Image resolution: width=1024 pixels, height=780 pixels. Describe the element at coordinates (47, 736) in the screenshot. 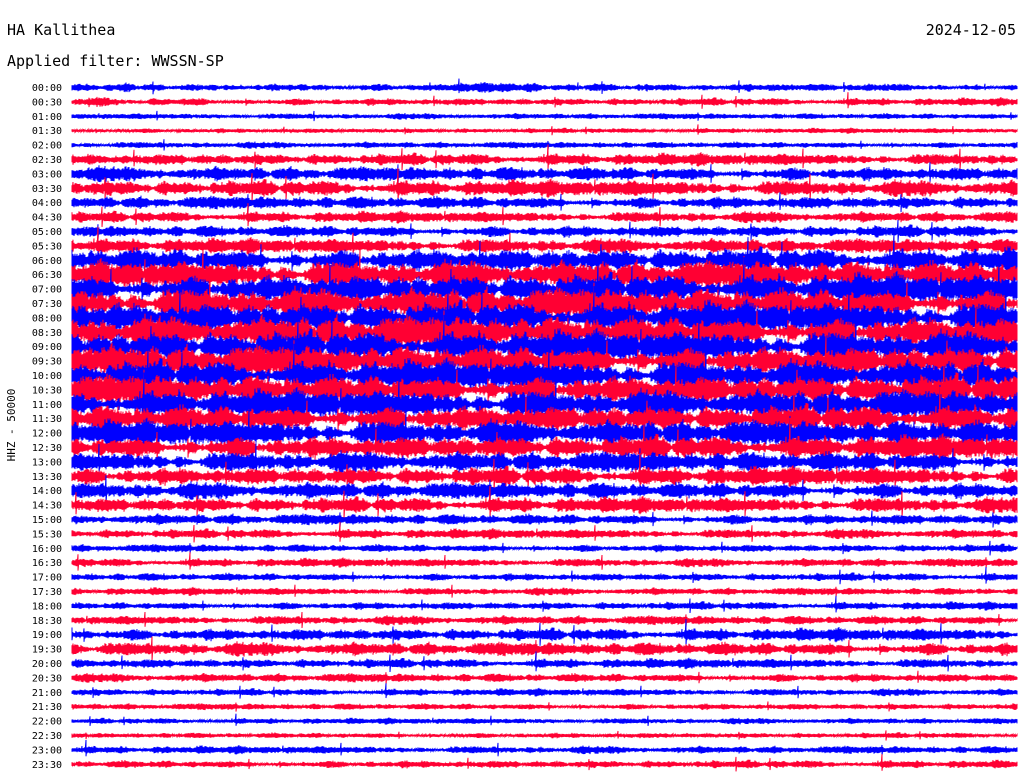

I see `time-label: 22:30` at that location.